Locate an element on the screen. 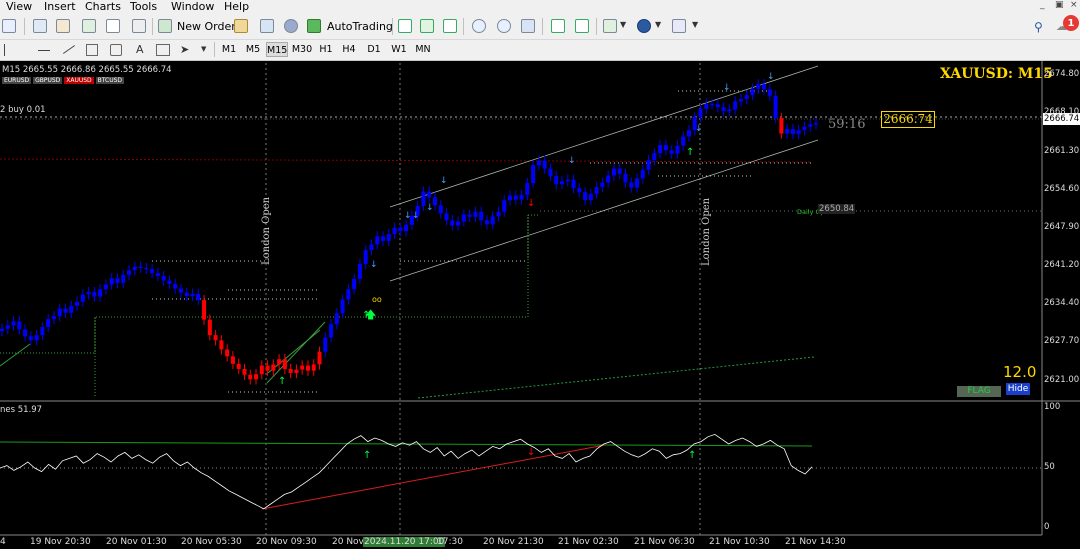 This screenshot has height=549, width=1080. window-close-icon: × is located at coordinates (1074, 5).